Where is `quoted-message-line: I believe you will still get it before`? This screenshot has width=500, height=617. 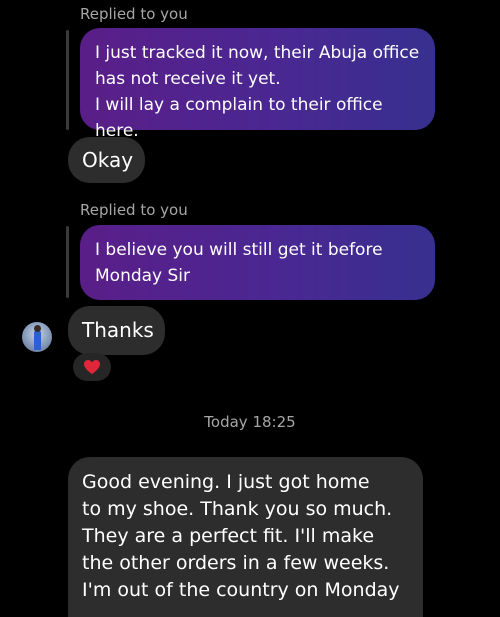
quoted-message-line: I believe you will still get it before is located at coordinates (239, 250).